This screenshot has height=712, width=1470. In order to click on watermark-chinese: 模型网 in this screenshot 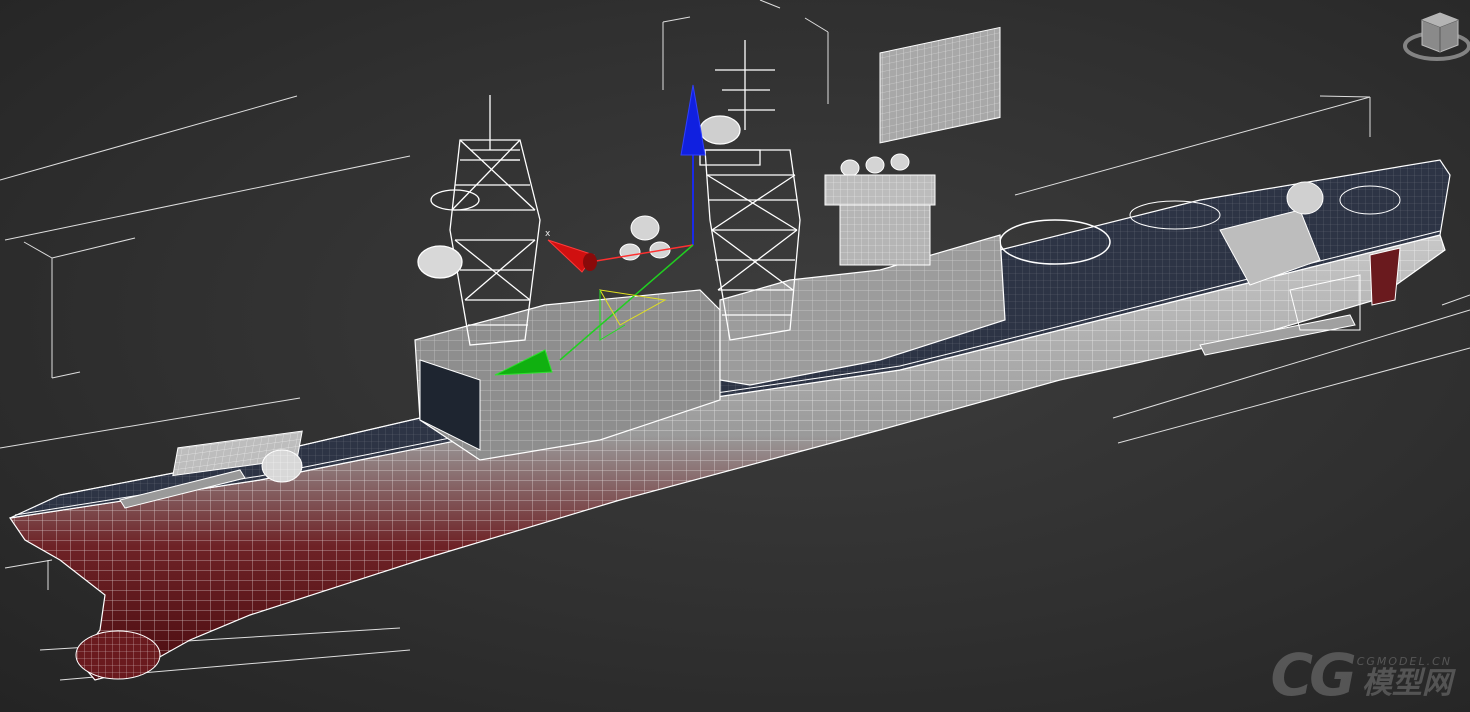, I will do `click(1407, 683)`.